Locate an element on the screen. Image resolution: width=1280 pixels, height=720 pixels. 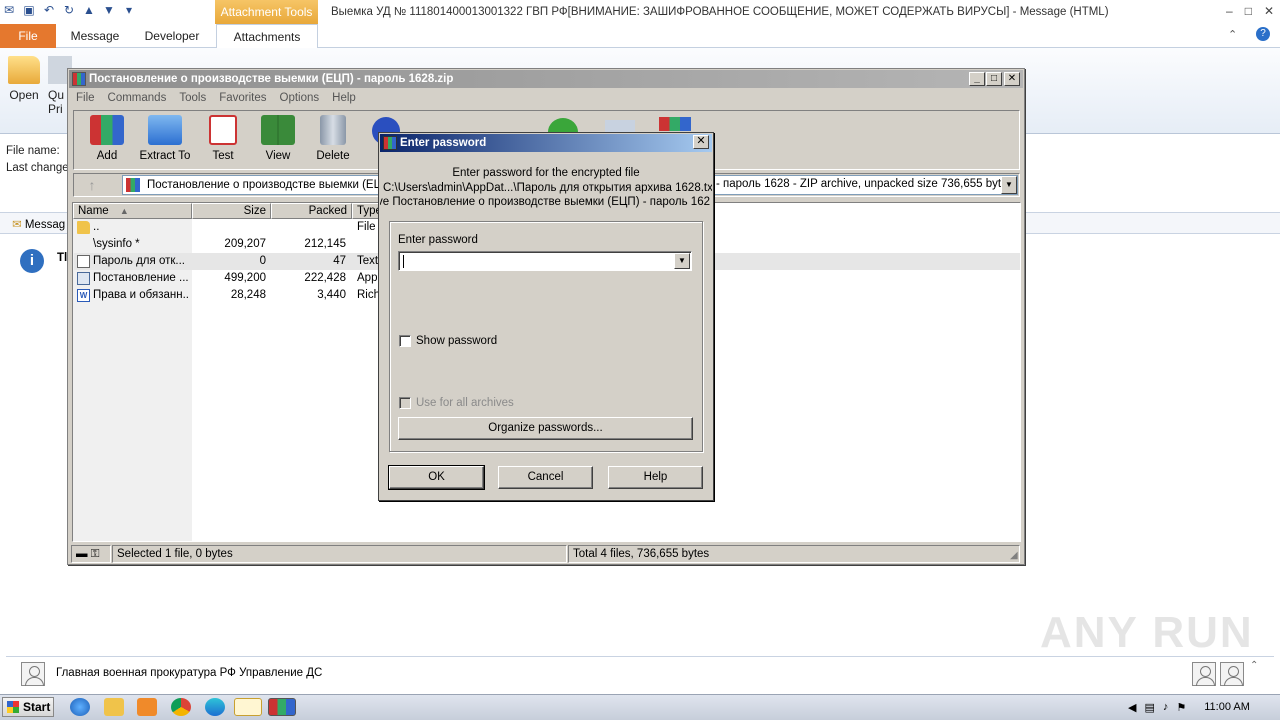
row-name: .. is located at coordinates (96, 227).